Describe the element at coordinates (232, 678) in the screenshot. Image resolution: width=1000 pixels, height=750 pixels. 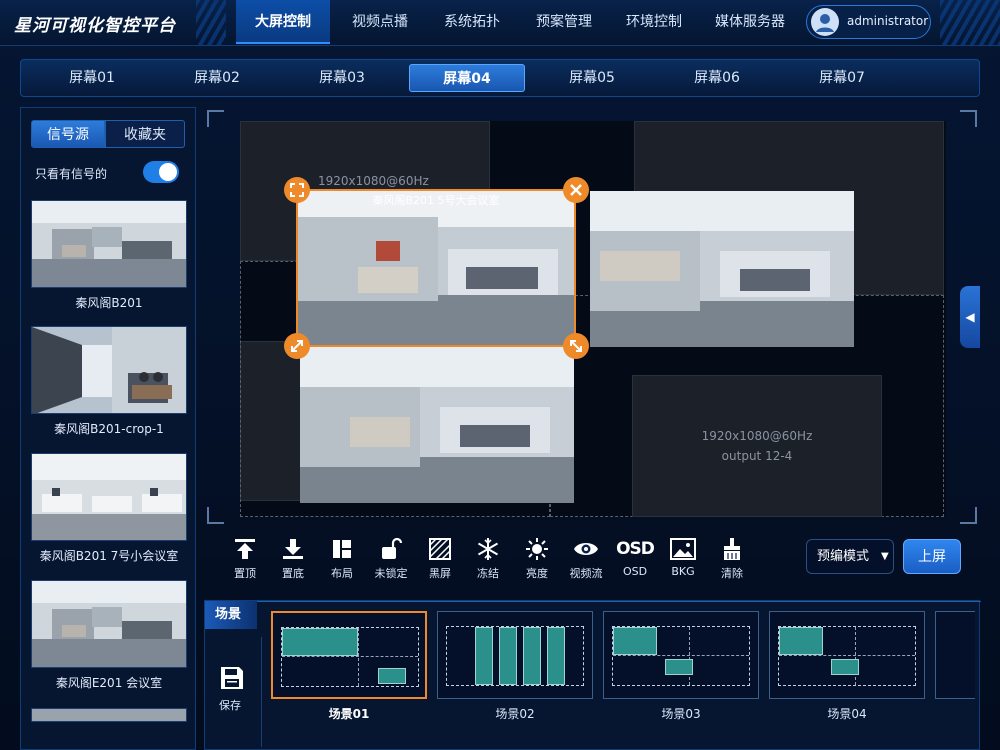
I see `save-icon` at that location.